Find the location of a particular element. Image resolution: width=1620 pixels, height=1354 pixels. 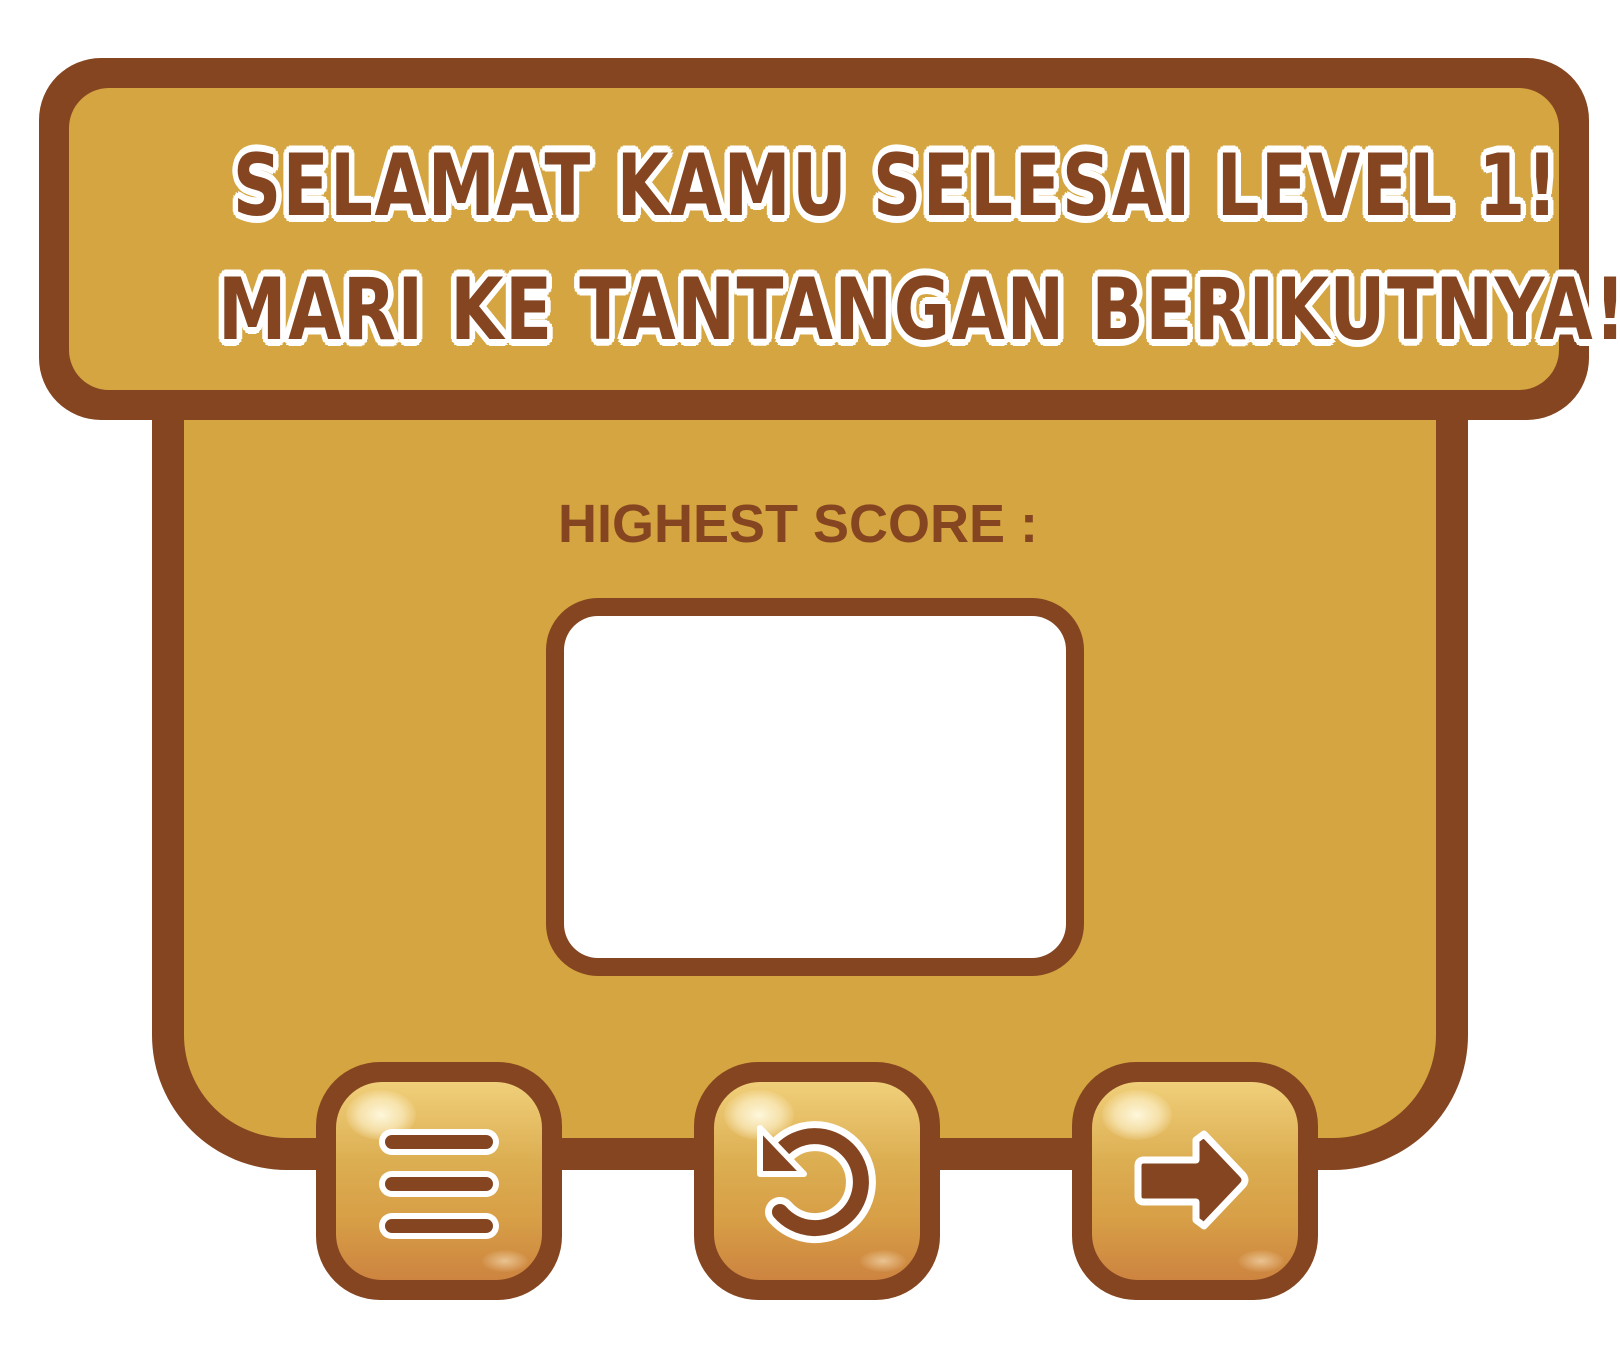

menu-button is located at coordinates (439, 1181).